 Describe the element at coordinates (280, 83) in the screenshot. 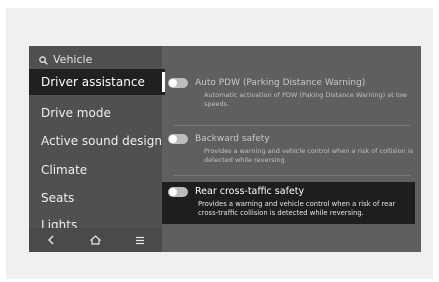

I see `setting-title: Auto PDW (Parking Distance Warning)` at that location.